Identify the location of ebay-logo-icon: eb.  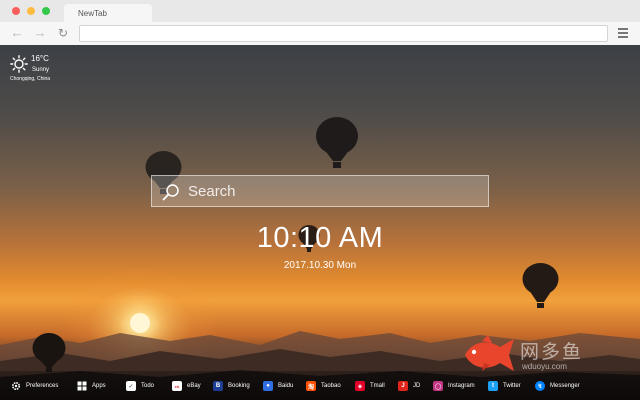
(177, 386).